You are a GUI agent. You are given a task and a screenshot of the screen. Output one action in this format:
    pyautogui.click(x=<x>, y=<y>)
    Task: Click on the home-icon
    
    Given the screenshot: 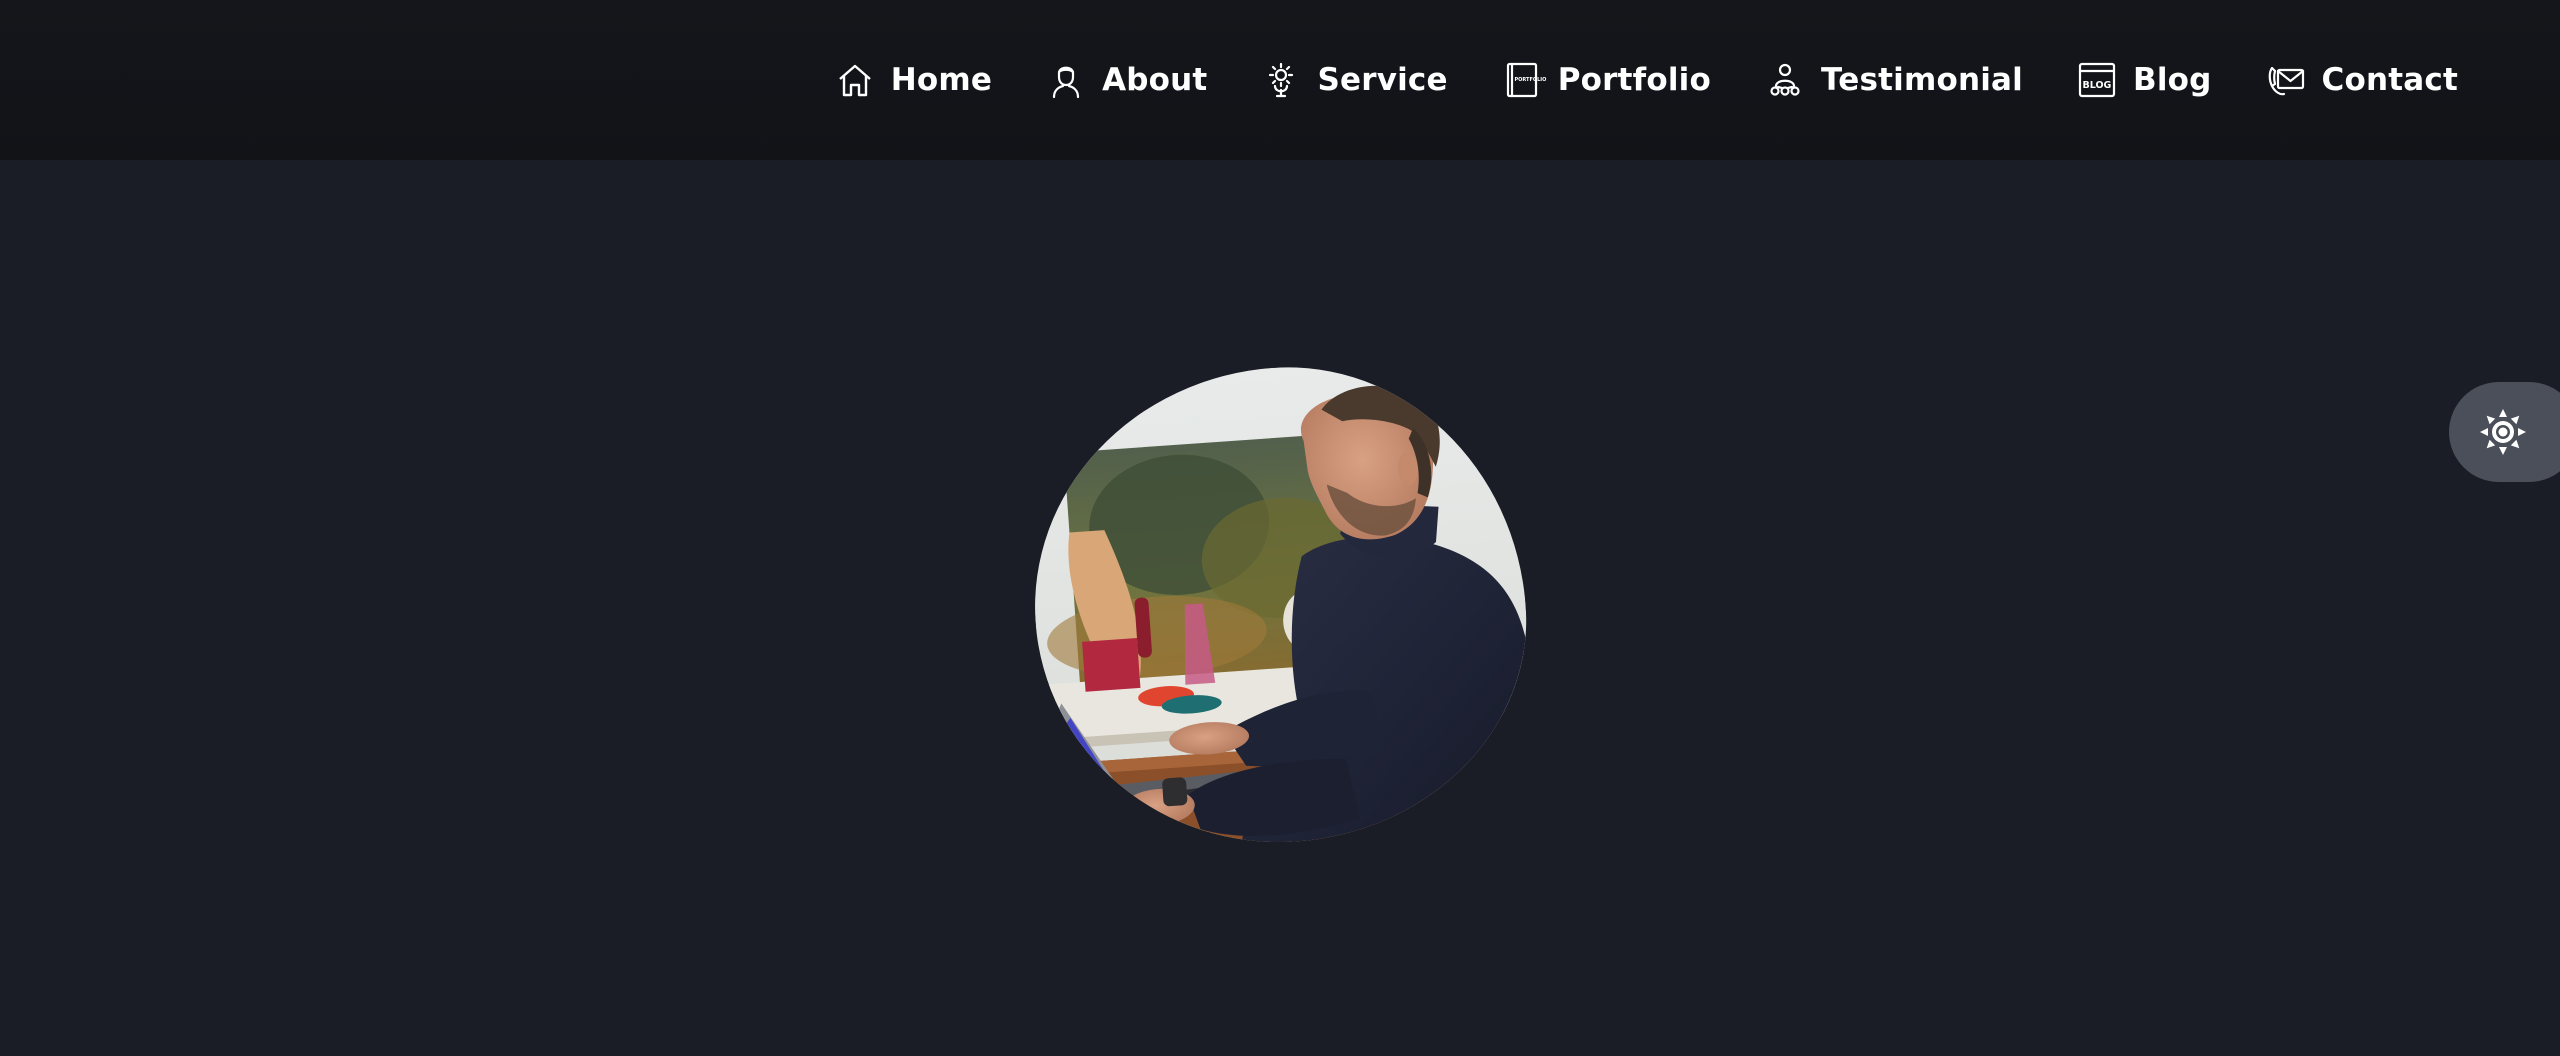 What is the action you would take?
    pyautogui.click(x=855, y=80)
    